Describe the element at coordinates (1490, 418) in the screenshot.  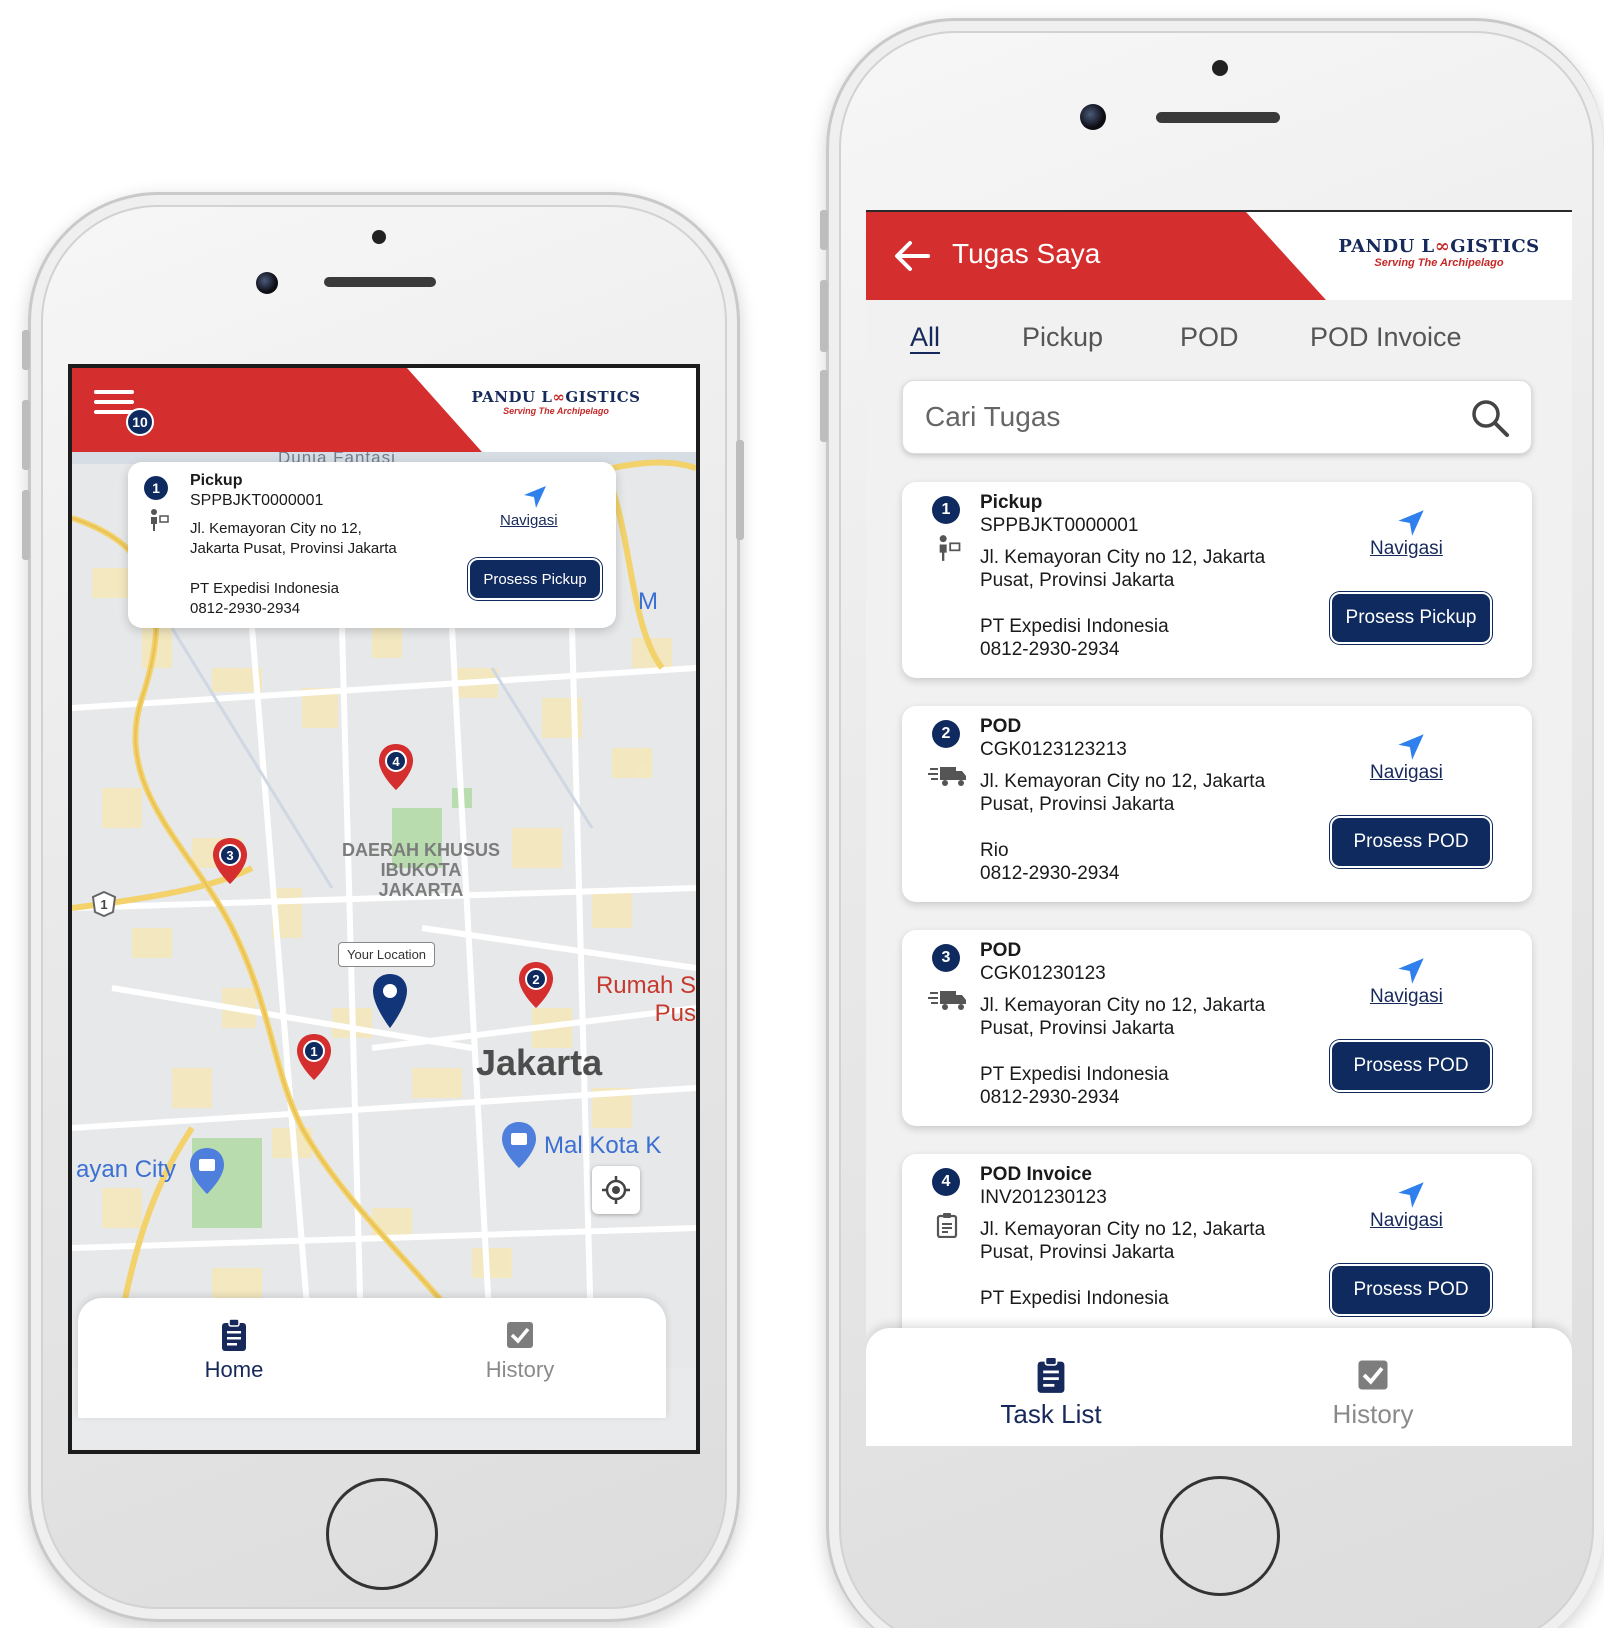
I see `search-icon` at that location.